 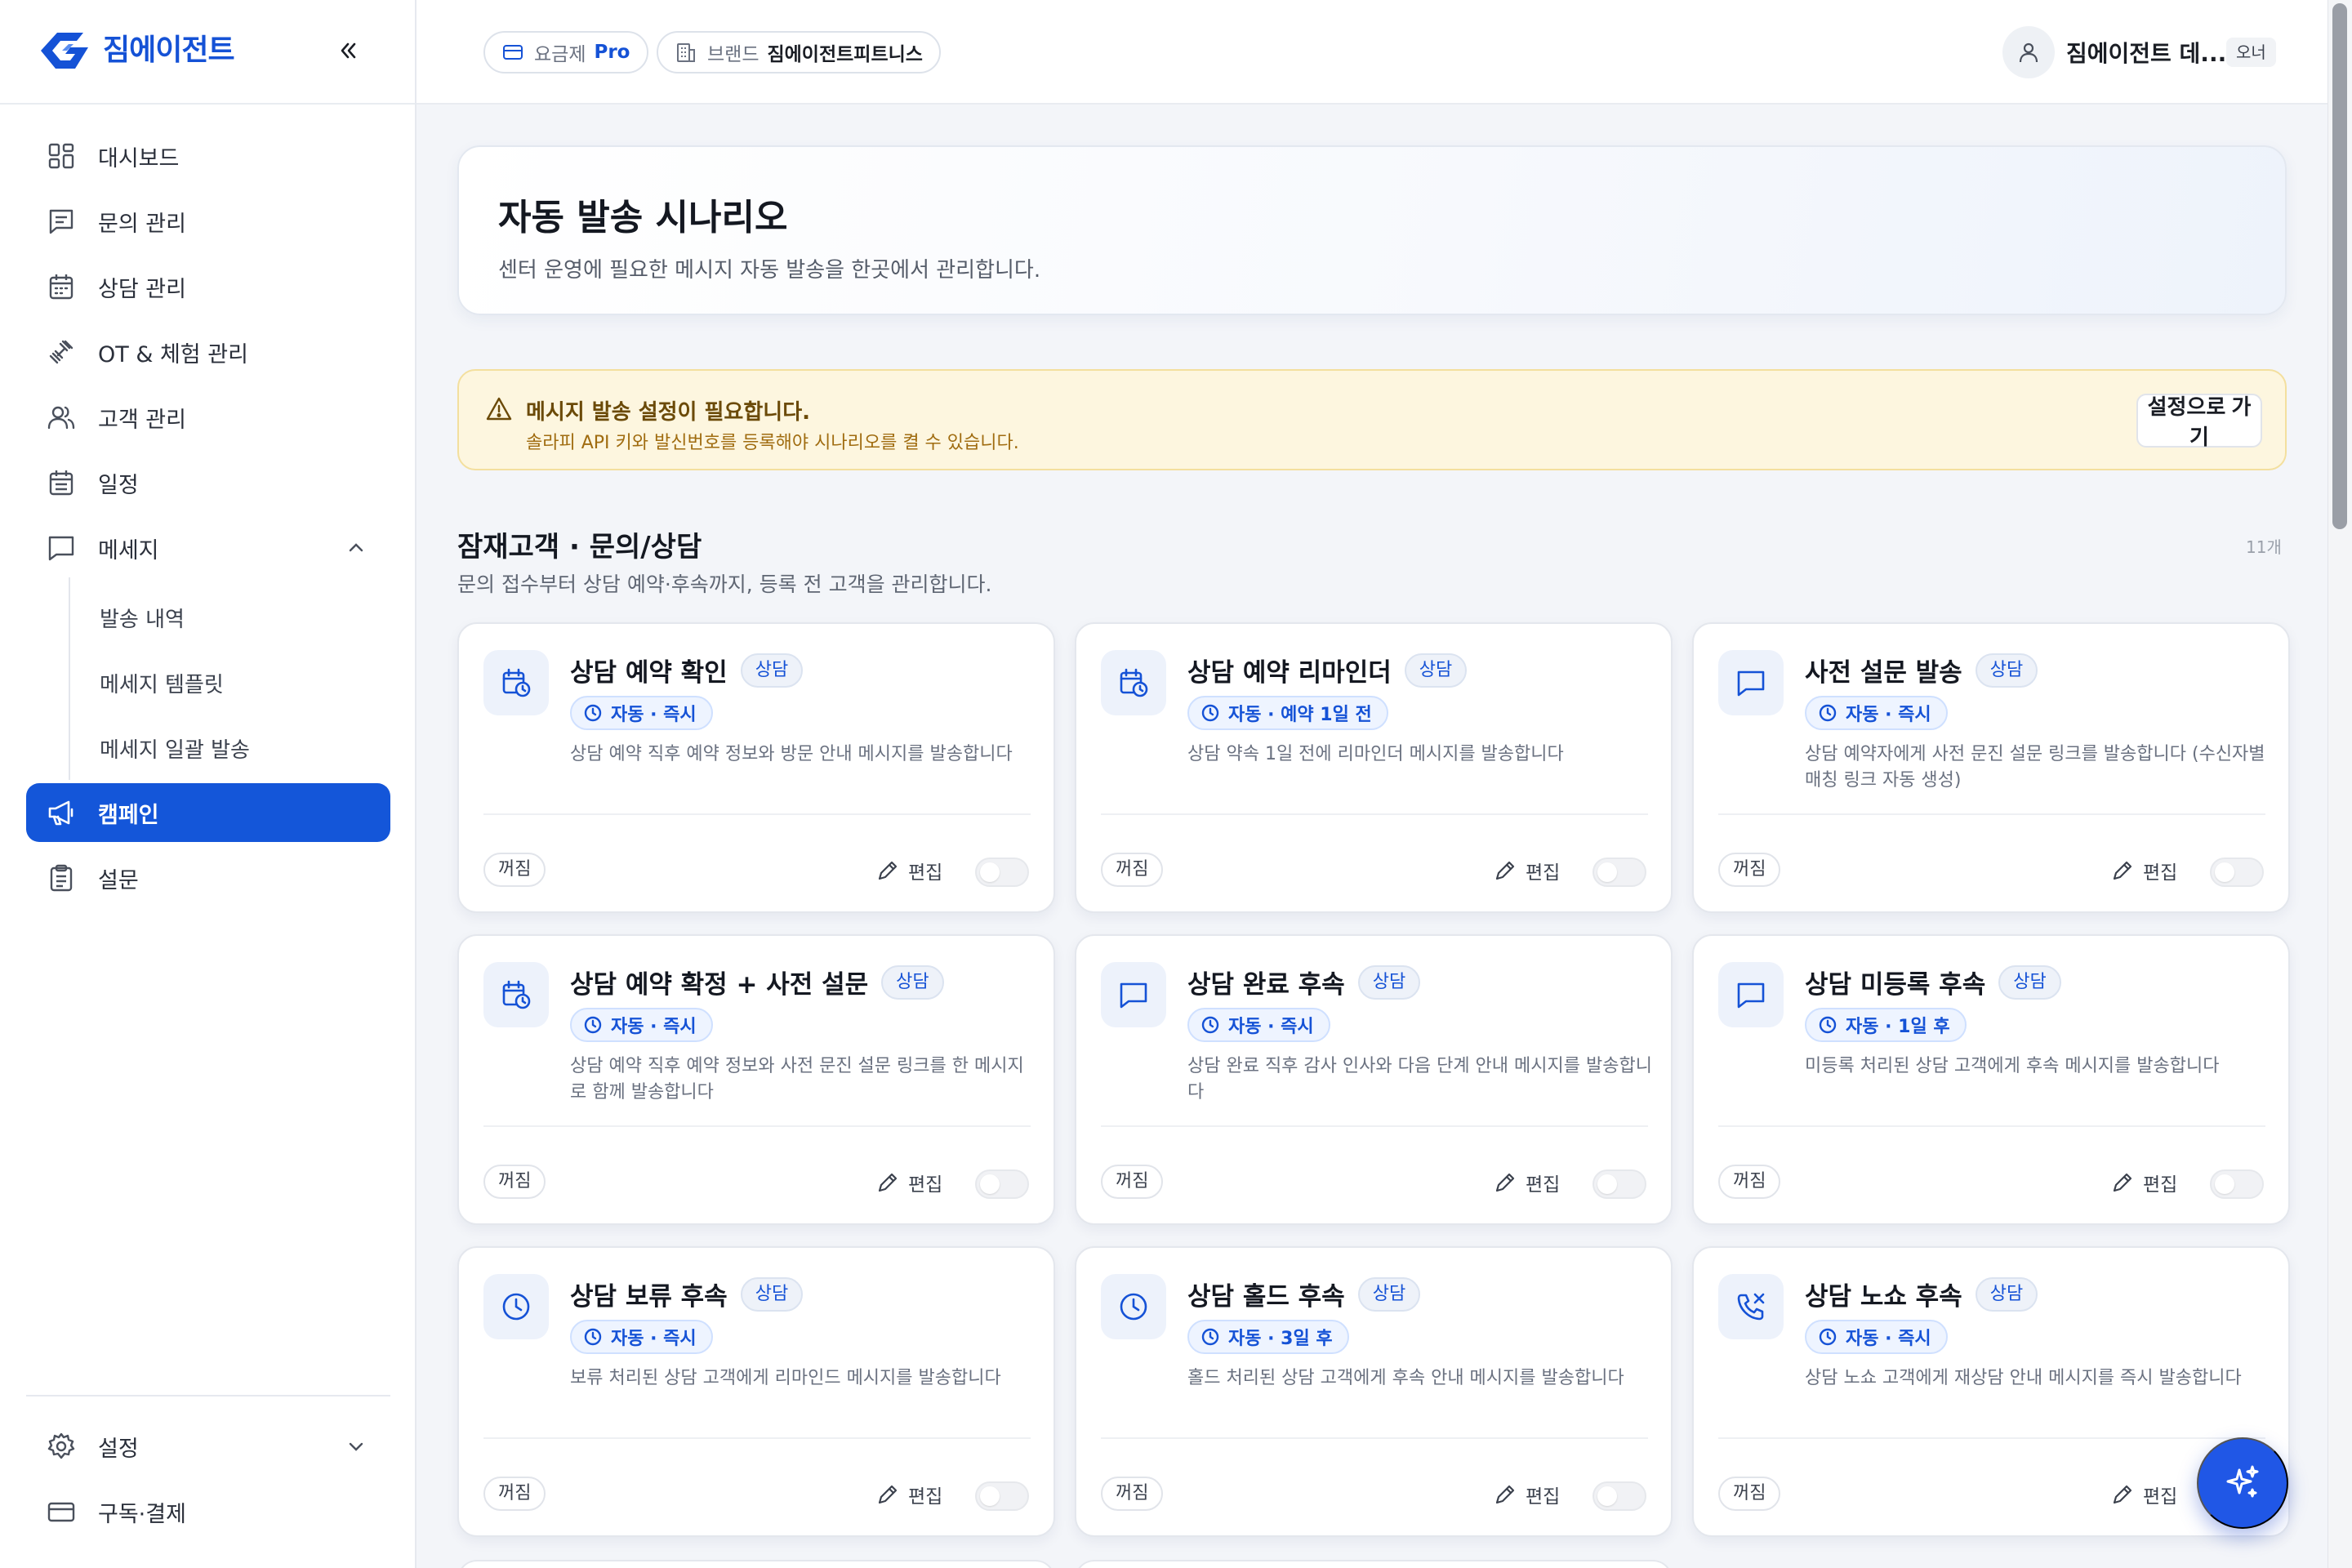 I want to click on sidebar-item-label: 대시보드, so click(x=139, y=158).